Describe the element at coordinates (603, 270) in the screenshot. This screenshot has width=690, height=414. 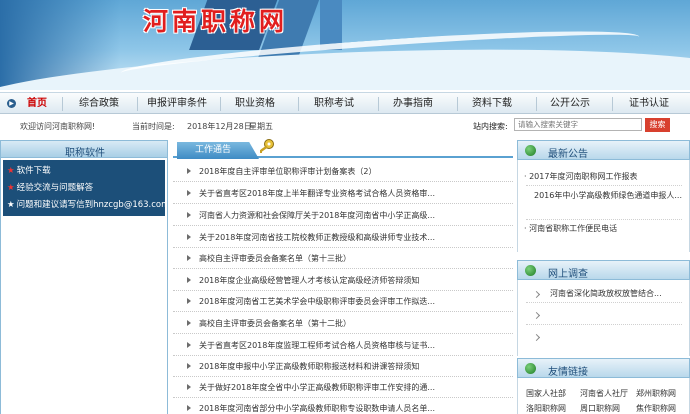
I see `online-survey-header: 网上调查` at that location.